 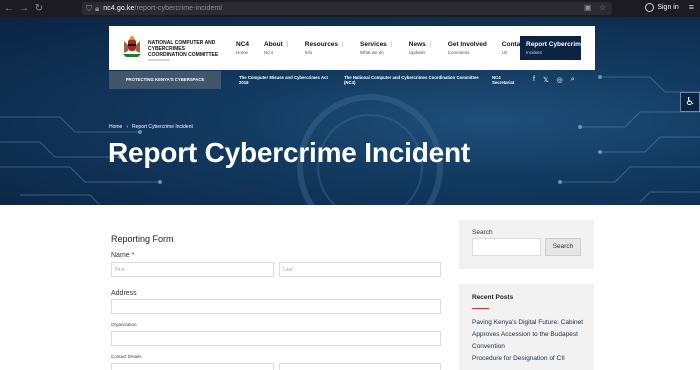 What do you see at coordinates (377, 48) in the screenshot?
I see `nav-item-services: Services ⋮ What we do` at bounding box center [377, 48].